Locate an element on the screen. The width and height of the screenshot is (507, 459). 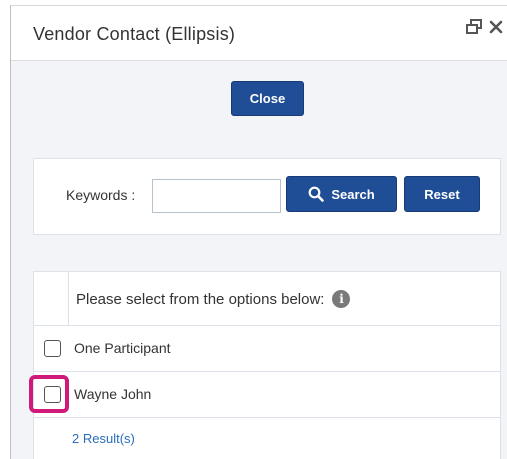
table-row: Wayne John is located at coordinates (264, 395).